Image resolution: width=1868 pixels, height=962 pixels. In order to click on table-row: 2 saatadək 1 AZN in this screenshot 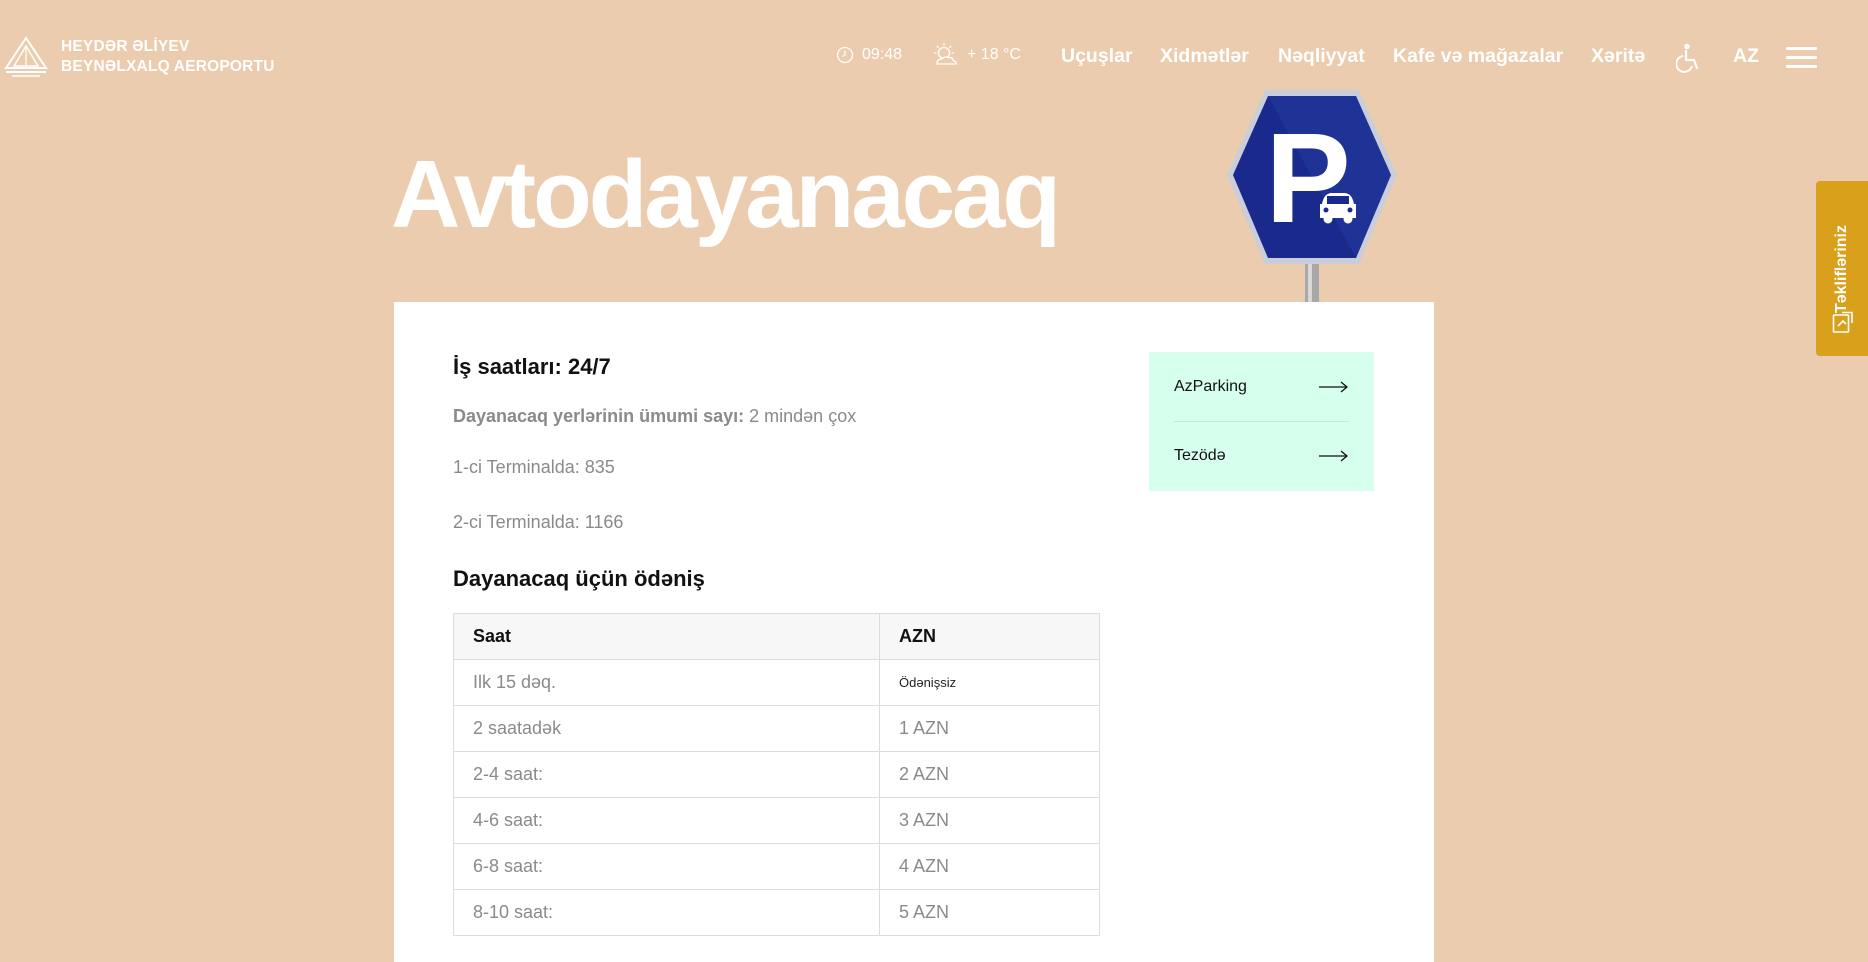, I will do `click(776, 728)`.